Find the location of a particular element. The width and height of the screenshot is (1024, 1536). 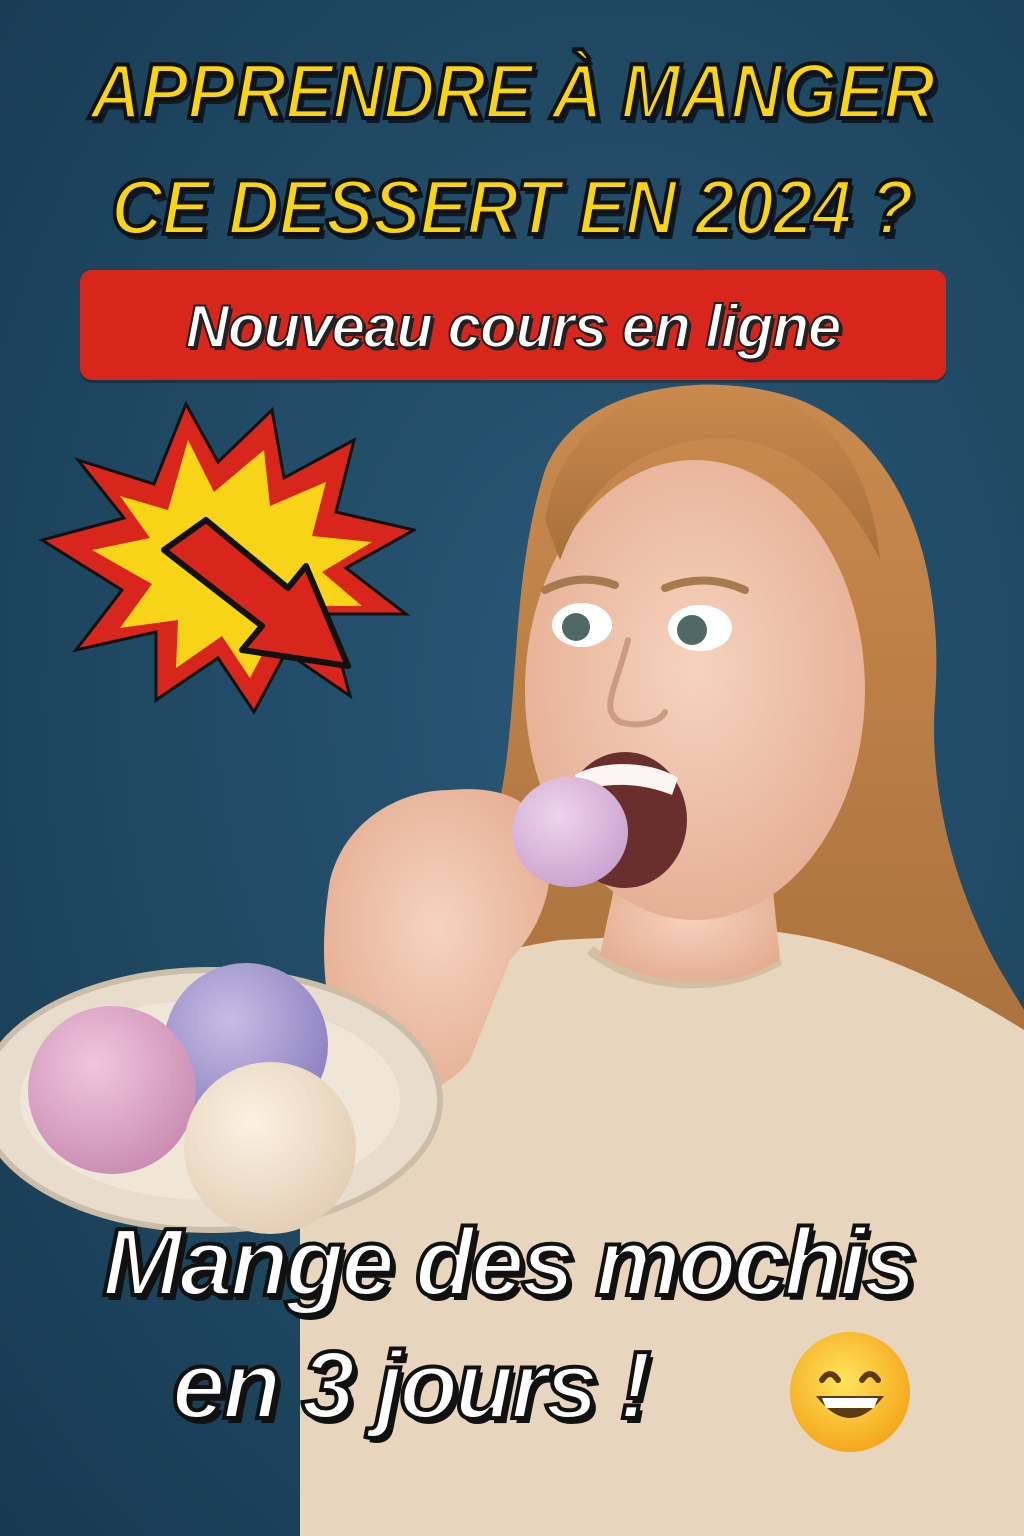

pink-mochi is located at coordinates (112, 1090).